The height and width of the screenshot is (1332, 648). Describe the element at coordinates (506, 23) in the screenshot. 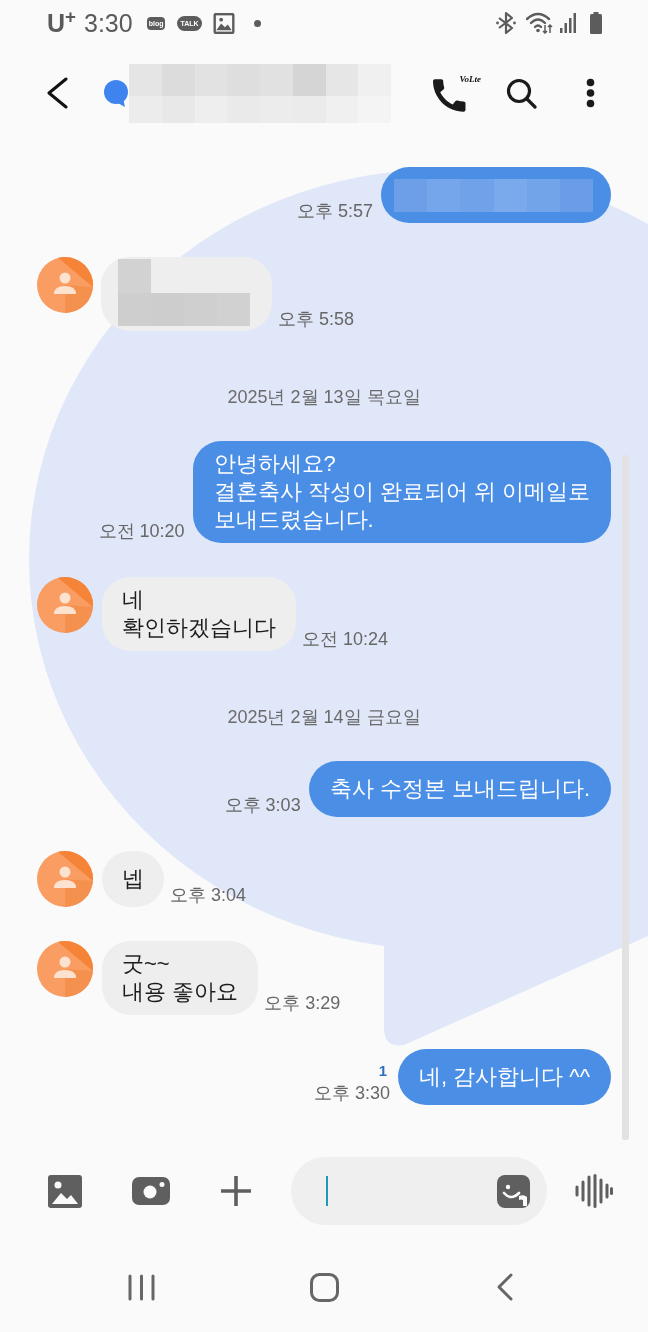

I see `bluetooth-icon` at that location.